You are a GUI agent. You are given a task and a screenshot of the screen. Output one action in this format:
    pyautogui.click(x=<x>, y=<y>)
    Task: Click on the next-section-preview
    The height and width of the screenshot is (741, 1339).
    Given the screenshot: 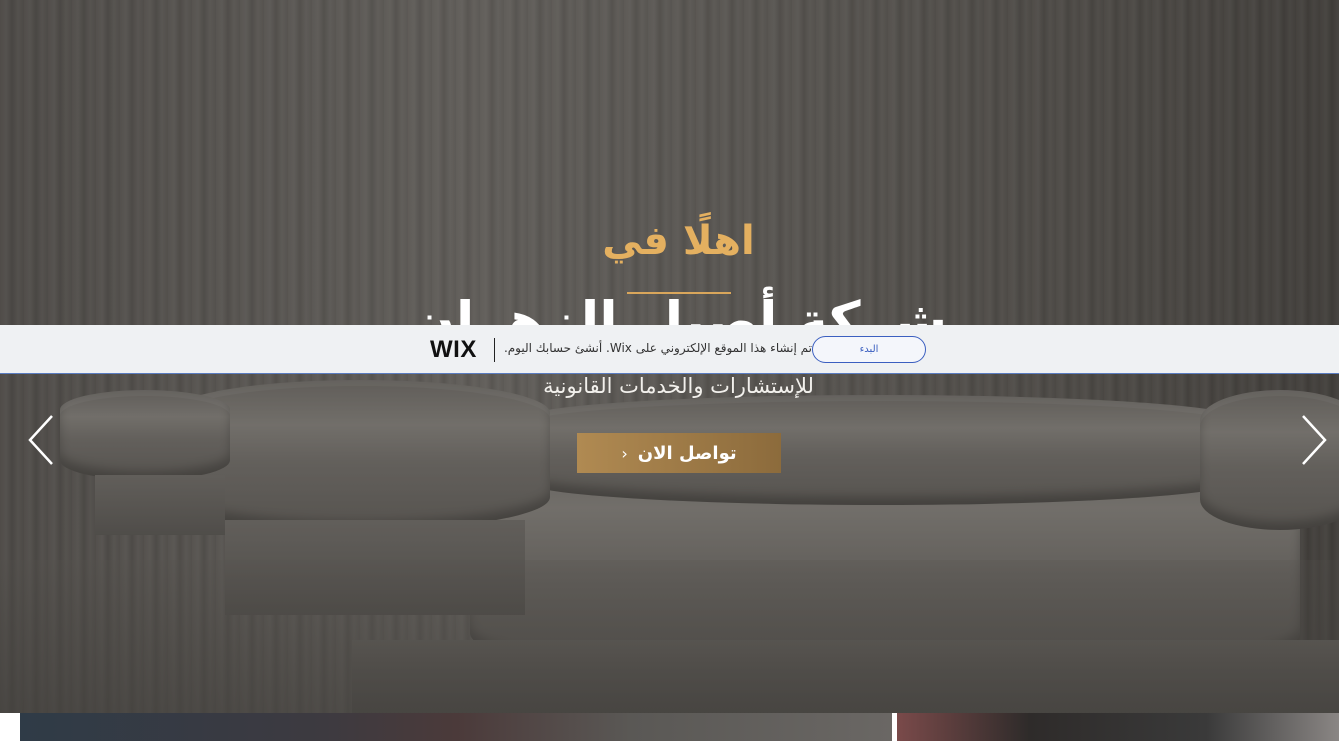 What is the action you would take?
    pyautogui.click(x=669, y=727)
    